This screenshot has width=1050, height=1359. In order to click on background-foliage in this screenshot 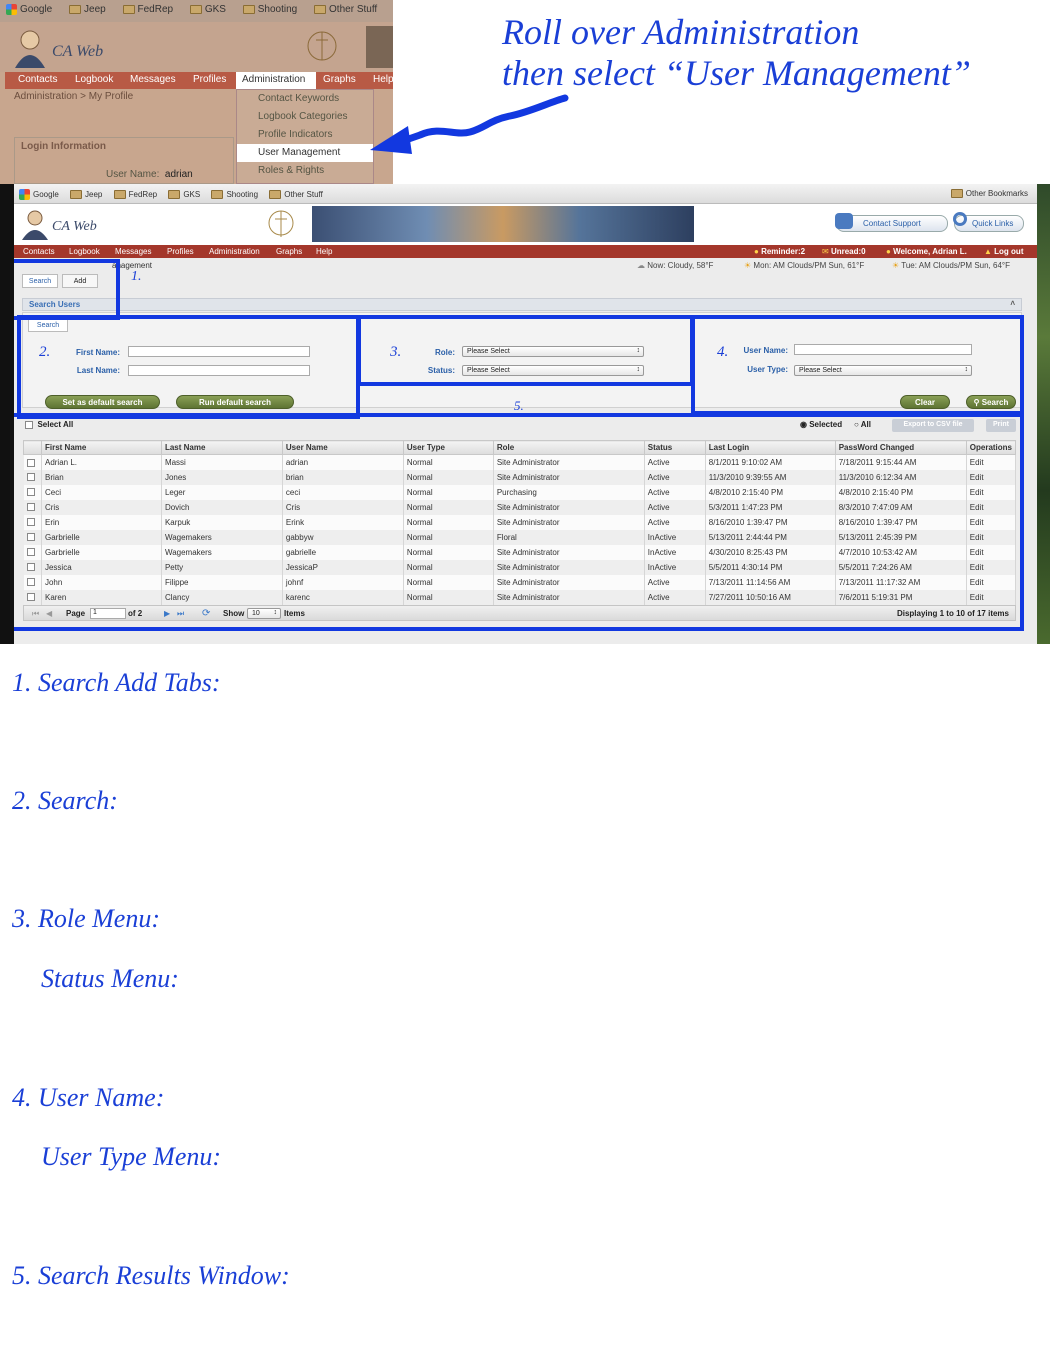, I will do `click(1043, 414)`.